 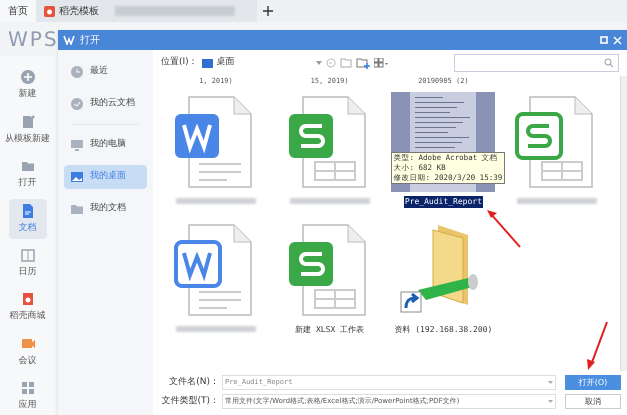 I want to click on folder-icon, so click(x=77, y=209).